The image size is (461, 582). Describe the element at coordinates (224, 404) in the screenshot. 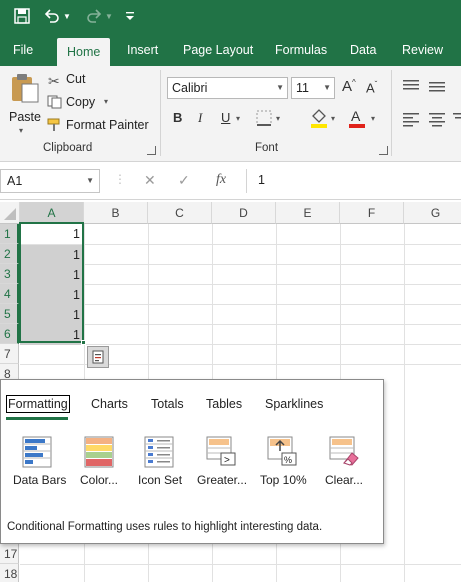

I see `qa-tab-tables: Tables` at that location.